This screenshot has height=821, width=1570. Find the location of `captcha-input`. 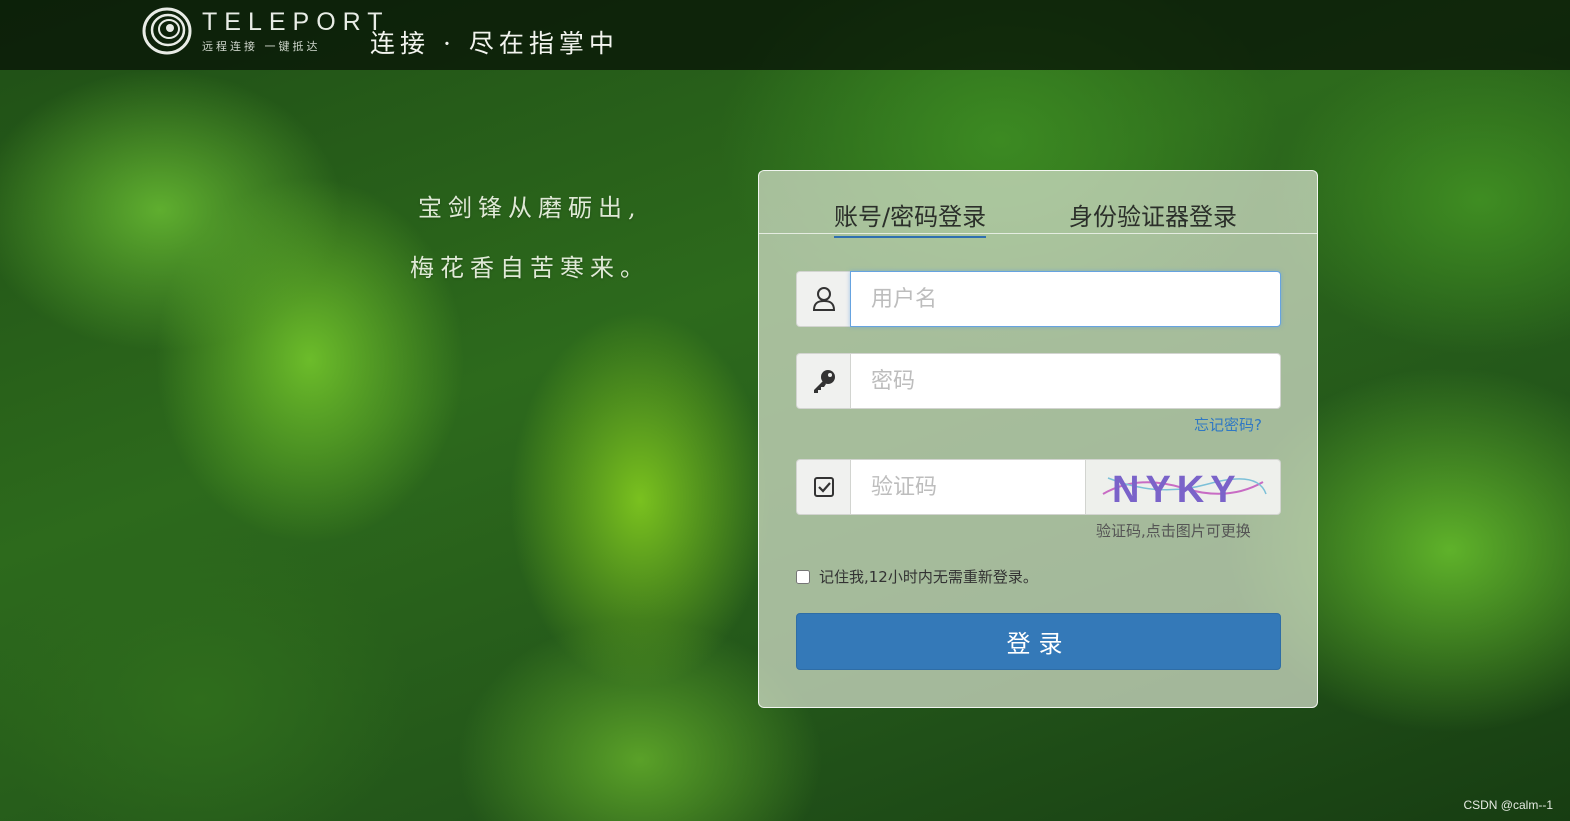

captcha-input is located at coordinates (968, 487).